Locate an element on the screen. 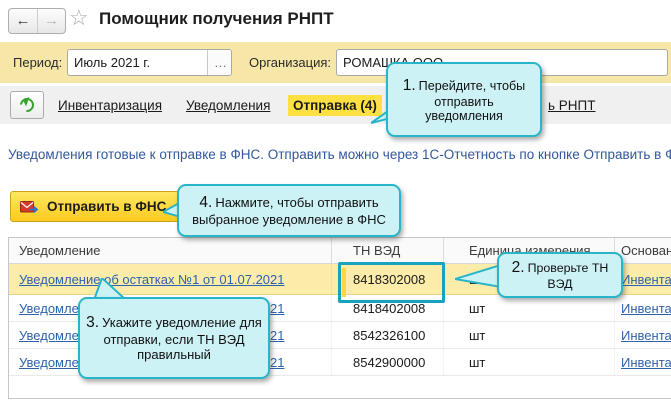 The height and width of the screenshot is (415, 671). tnved-value: 8542900000 is located at coordinates (388, 362).